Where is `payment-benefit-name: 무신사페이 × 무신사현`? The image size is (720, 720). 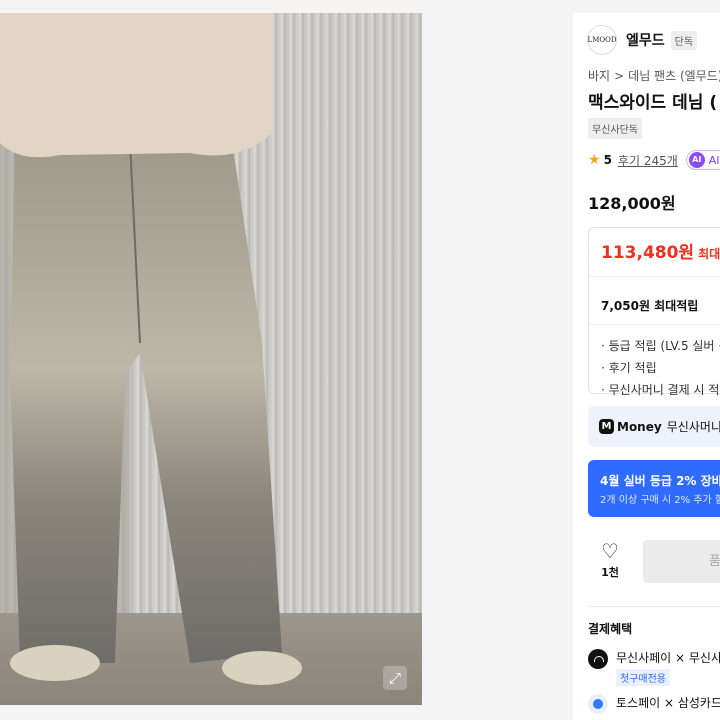 payment-benefit-name: 무신사페이 × 무신사현 is located at coordinates (668, 658).